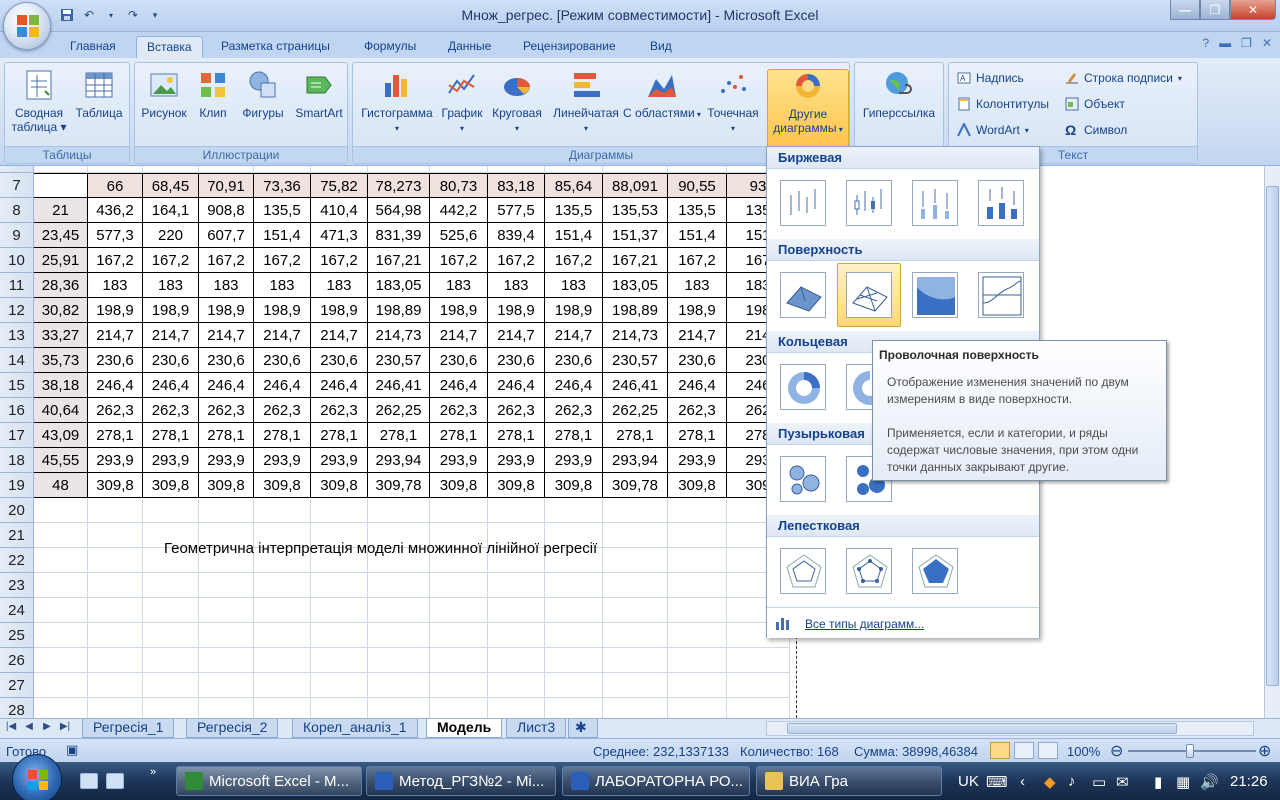 The height and width of the screenshot is (800, 1280). I want to click on switch-windows-icon, so click(115, 781).